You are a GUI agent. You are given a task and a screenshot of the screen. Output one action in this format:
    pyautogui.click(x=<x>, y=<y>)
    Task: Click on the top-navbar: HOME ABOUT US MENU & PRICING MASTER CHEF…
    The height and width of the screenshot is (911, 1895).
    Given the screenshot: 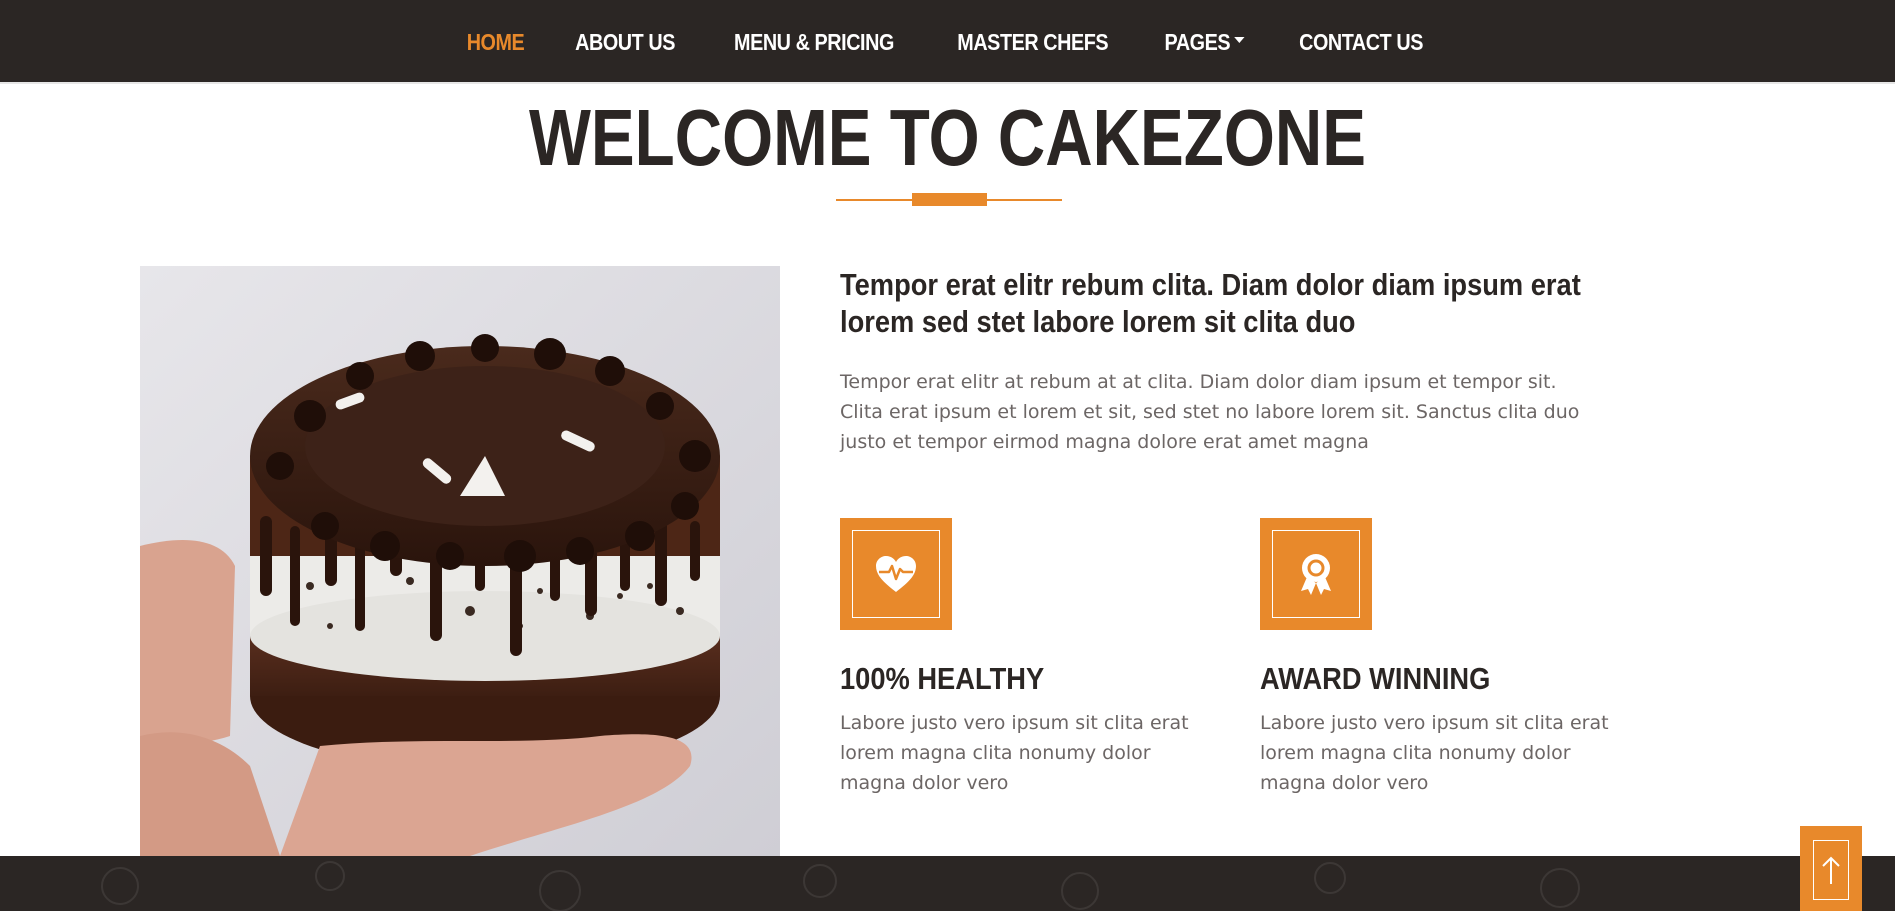 What is the action you would take?
    pyautogui.click(x=947, y=42)
    